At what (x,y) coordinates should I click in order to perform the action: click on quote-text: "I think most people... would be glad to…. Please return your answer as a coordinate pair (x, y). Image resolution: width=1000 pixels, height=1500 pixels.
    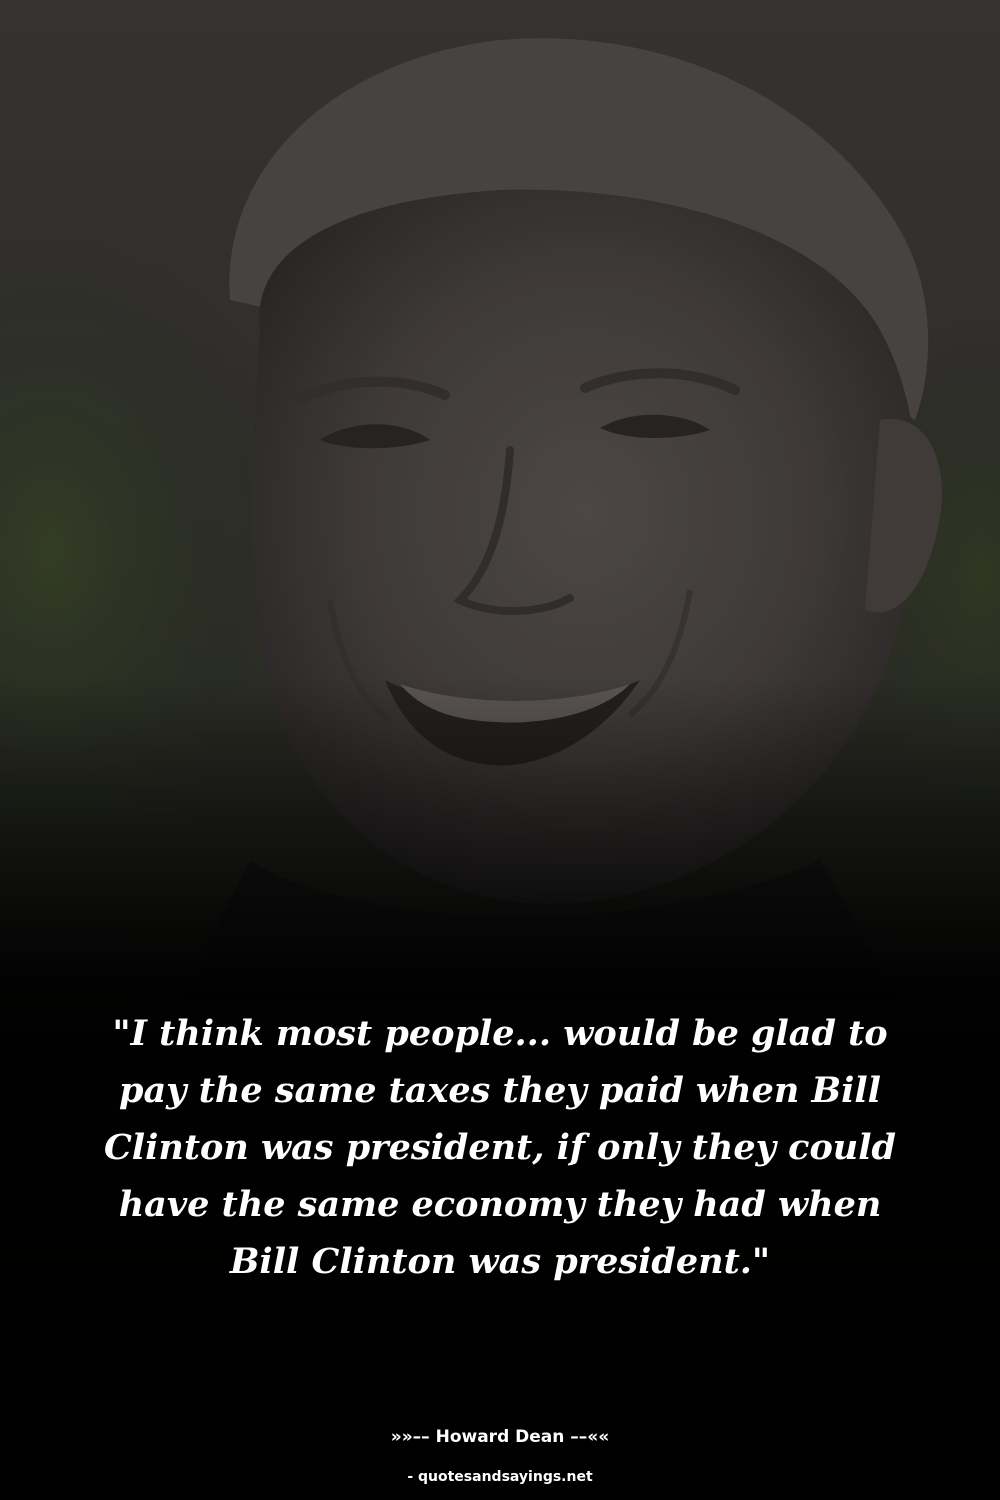
    Looking at the image, I should click on (500, 1147).